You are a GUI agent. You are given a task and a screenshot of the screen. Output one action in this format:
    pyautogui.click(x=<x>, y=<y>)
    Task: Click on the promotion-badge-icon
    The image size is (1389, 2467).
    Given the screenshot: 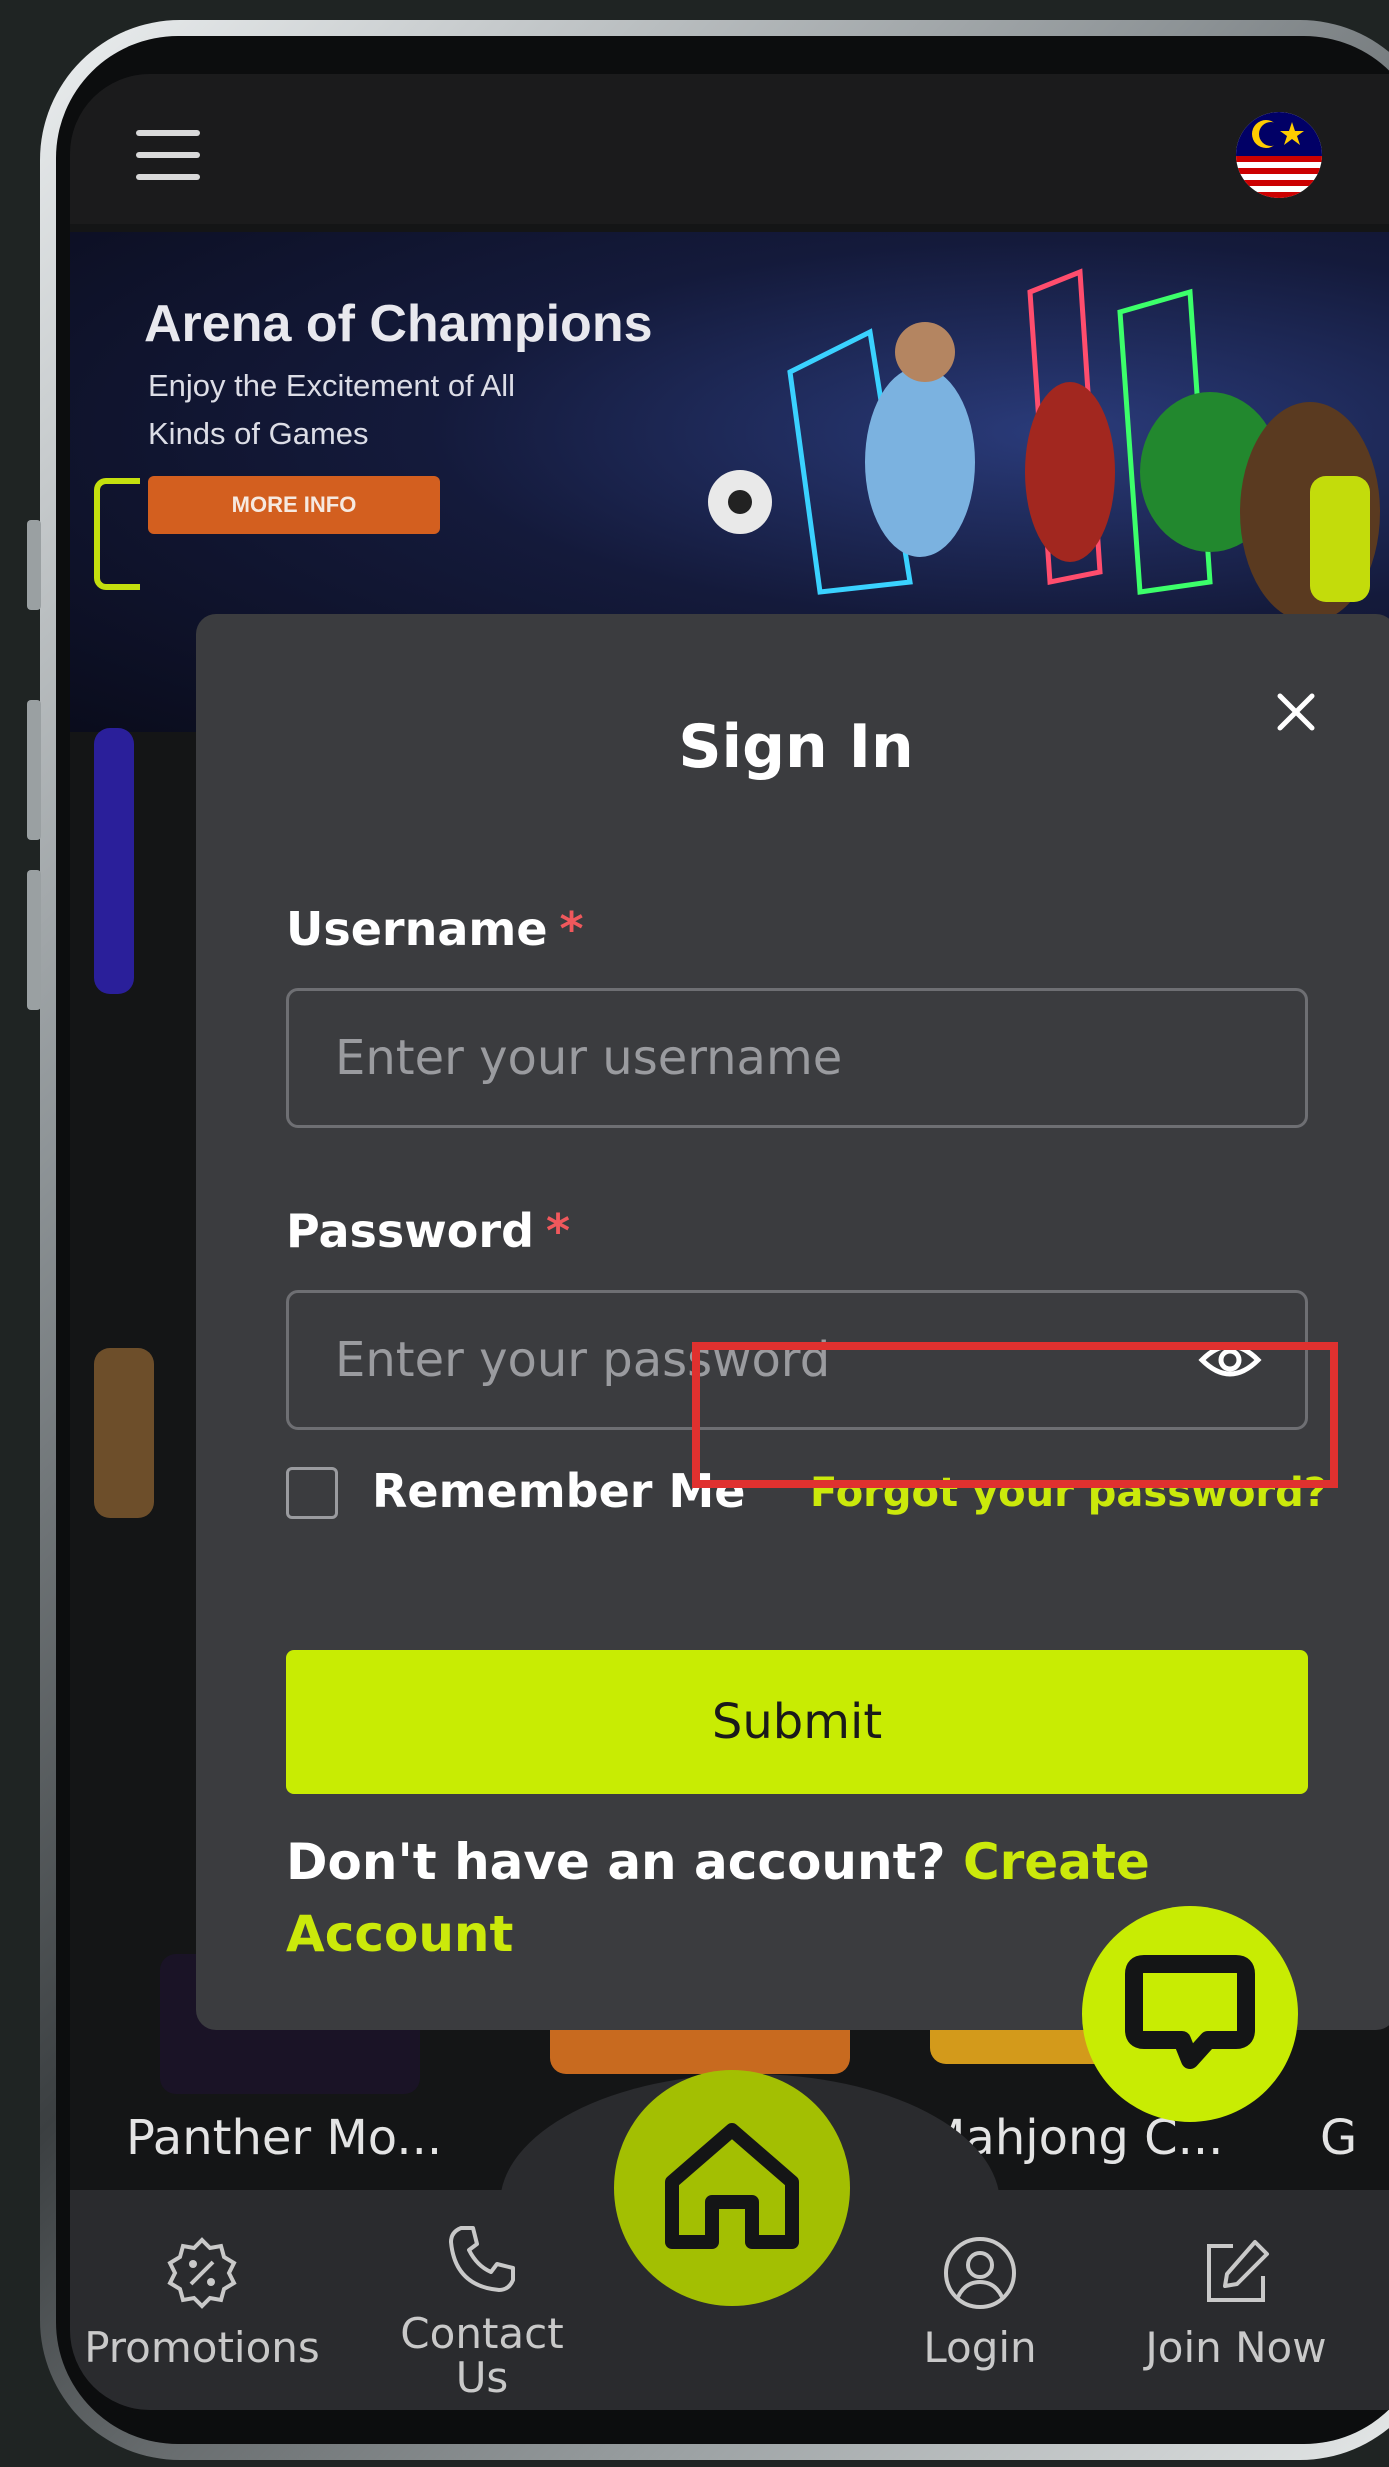 What is the action you would take?
    pyautogui.click(x=202, y=2273)
    